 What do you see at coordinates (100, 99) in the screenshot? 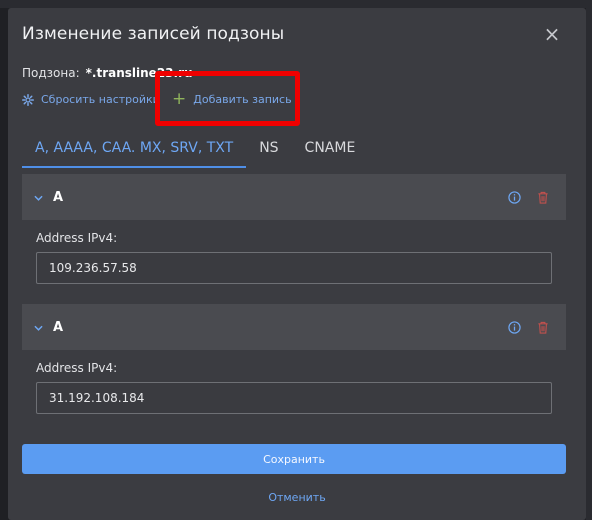
I see `reset-settings-label: Сбросить настройки` at bounding box center [100, 99].